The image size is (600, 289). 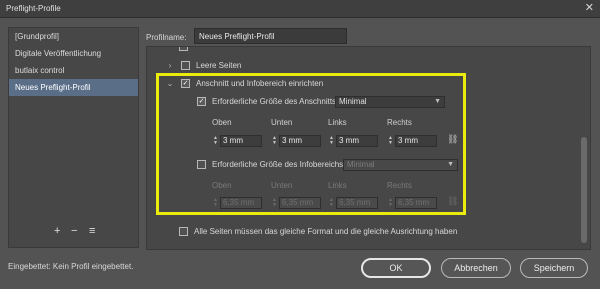 I want to click on profile-name-field, so click(x=270, y=36).